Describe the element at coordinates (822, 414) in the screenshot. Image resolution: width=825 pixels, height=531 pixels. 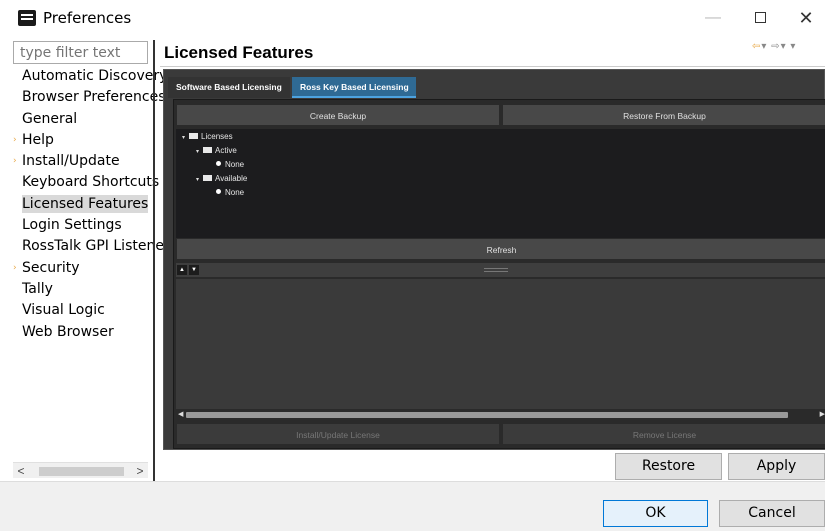
I see `scroll-right-icon: ▶` at that location.